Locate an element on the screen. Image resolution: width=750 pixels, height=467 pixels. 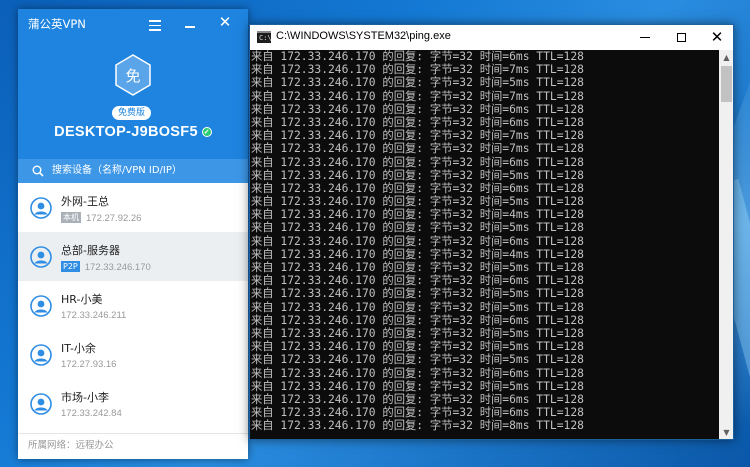
device-meta: P2P 172.33.246.170 is located at coordinates (106, 267).